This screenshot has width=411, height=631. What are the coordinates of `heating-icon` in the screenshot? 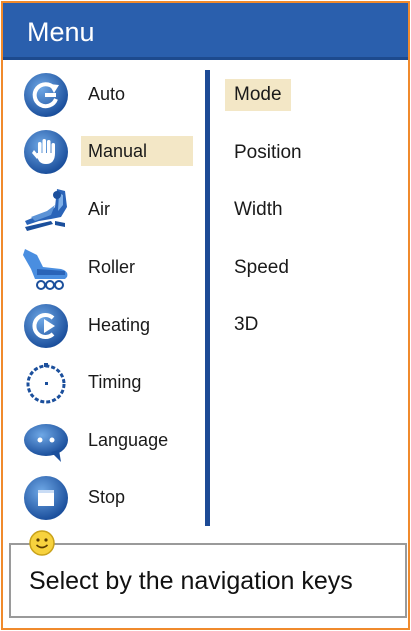 It's located at (46, 326).